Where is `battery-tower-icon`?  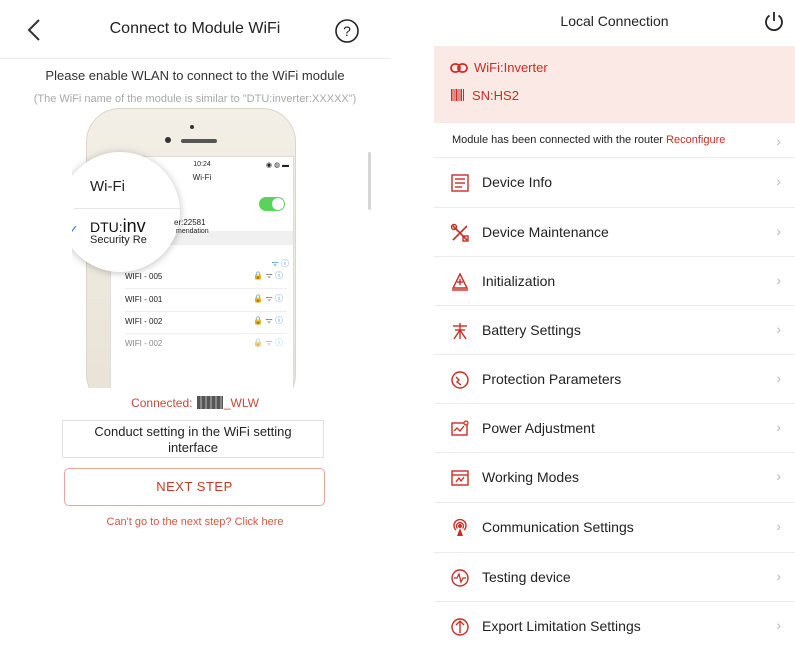
battery-tower-icon is located at coordinates (460, 331).